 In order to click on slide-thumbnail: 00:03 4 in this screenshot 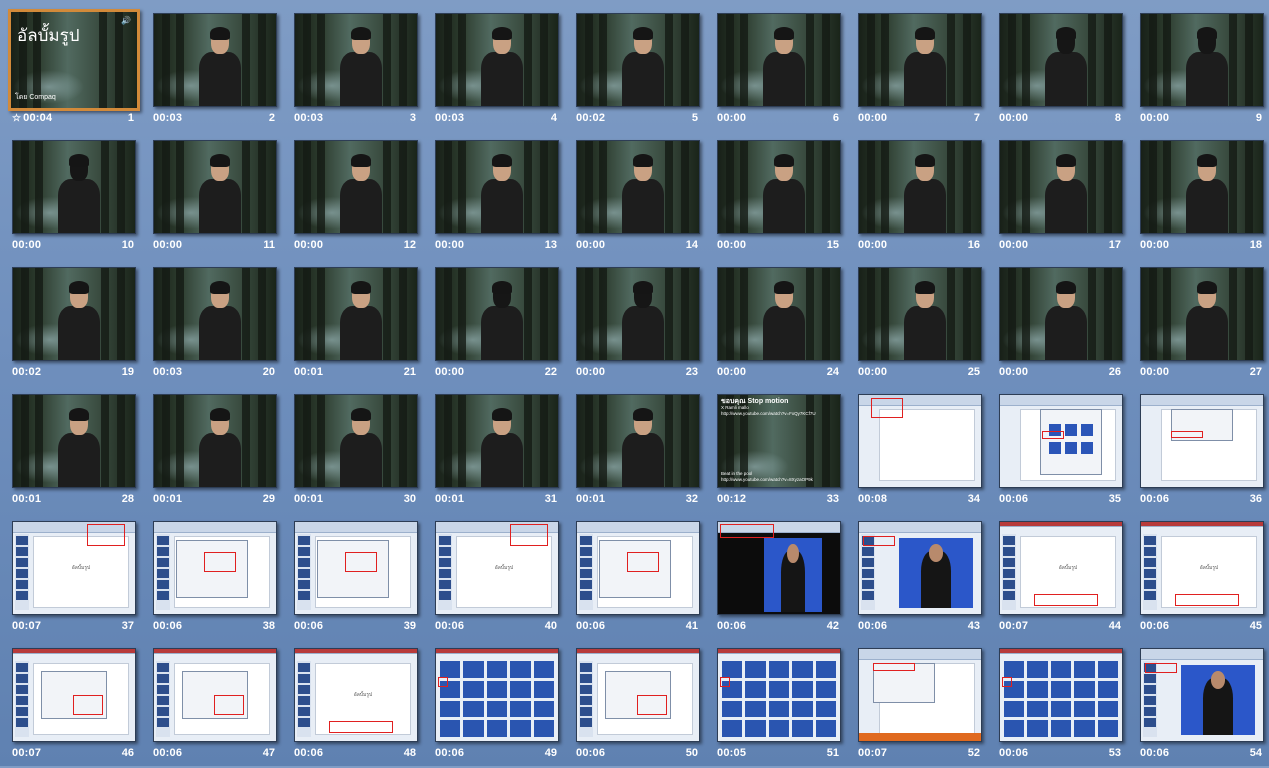, I will do `click(505, 73)`.